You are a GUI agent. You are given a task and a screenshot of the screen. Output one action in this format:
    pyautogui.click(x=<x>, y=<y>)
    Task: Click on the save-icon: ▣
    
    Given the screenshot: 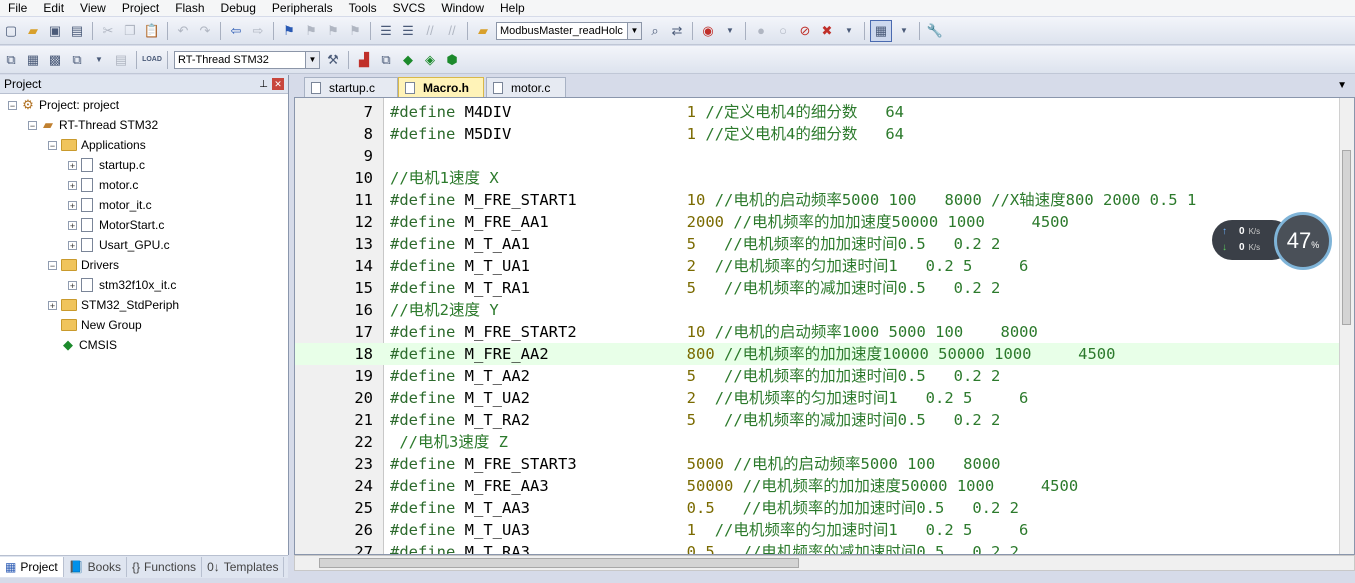 What is the action you would take?
    pyautogui.click(x=55, y=31)
    